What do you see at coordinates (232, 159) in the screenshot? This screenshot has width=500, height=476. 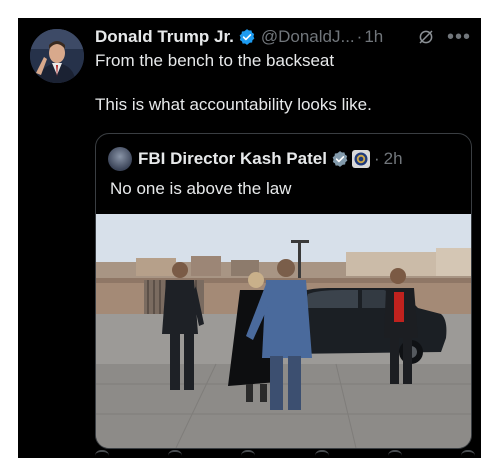 I see `quoted-author-name: FBI Director Kash Patel` at bounding box center [232, 159].